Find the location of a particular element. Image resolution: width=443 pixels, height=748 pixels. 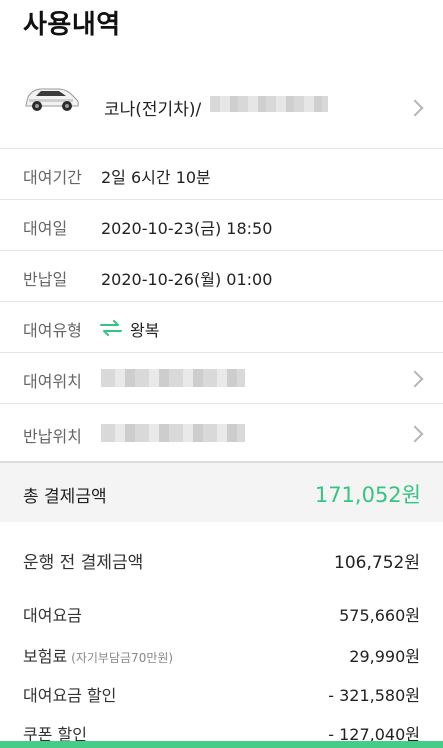

rental-date-row: 대여일 2020-10-23(금) 18:50 is located at coordinates (221, 225).